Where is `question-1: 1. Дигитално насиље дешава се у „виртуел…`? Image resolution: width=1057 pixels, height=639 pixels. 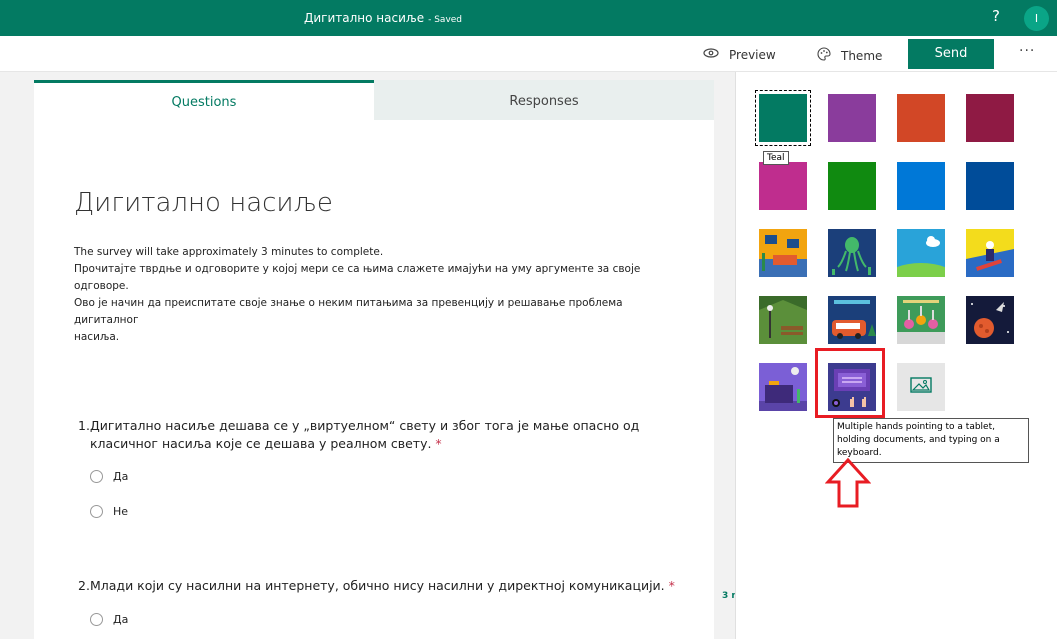
question-1: 1. Дигитално насиље дешава се у „виртуел… is located at coordinates (388, 435).